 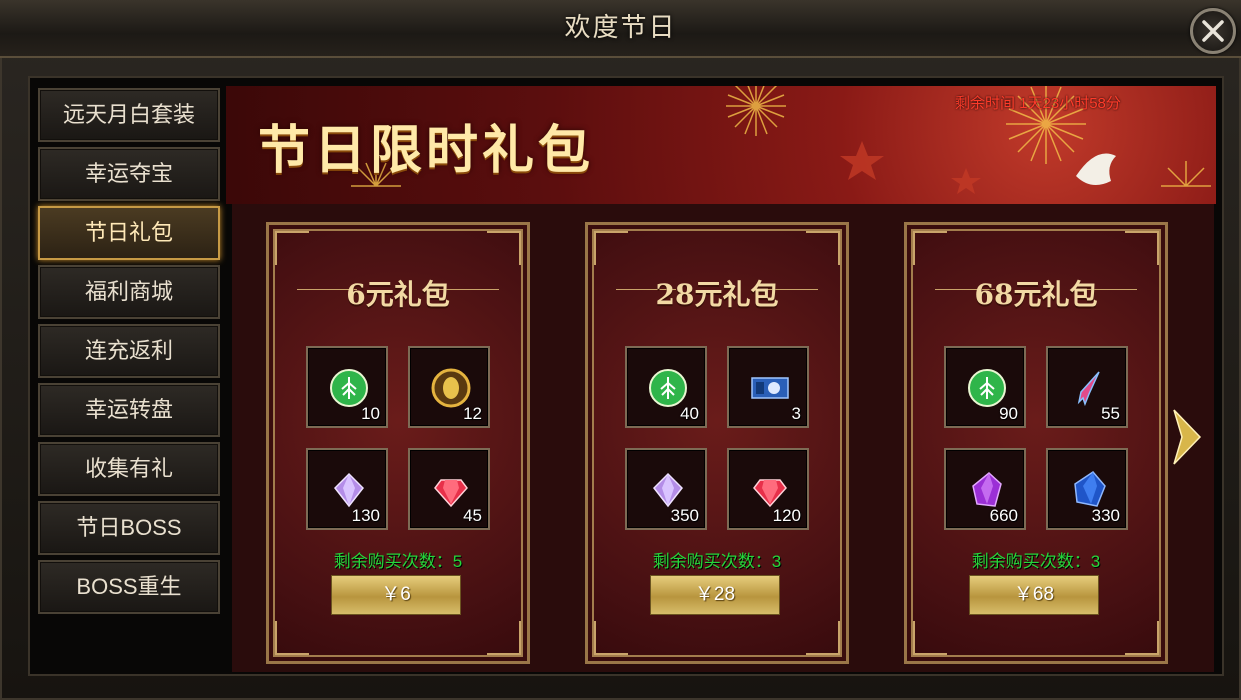 I want to click on item-slot: 90, so click(x=985, y=387).